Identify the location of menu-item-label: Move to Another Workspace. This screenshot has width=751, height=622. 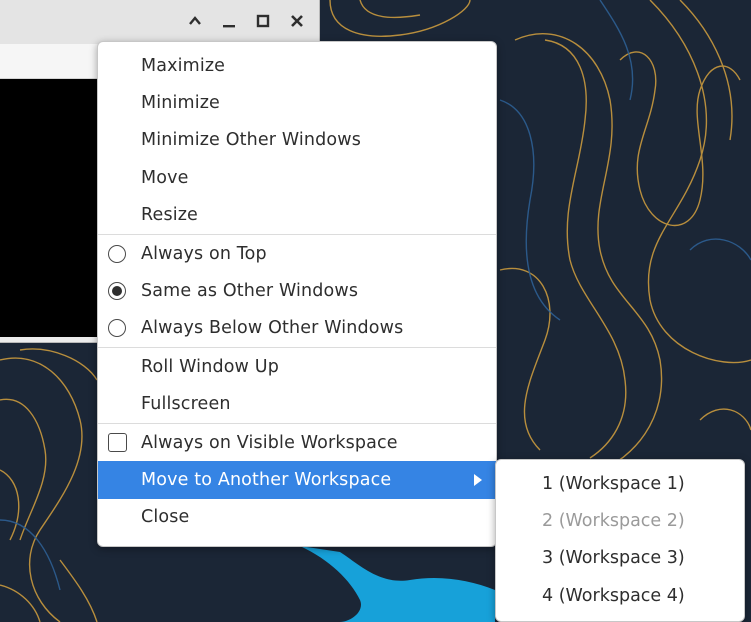
(266, 479).